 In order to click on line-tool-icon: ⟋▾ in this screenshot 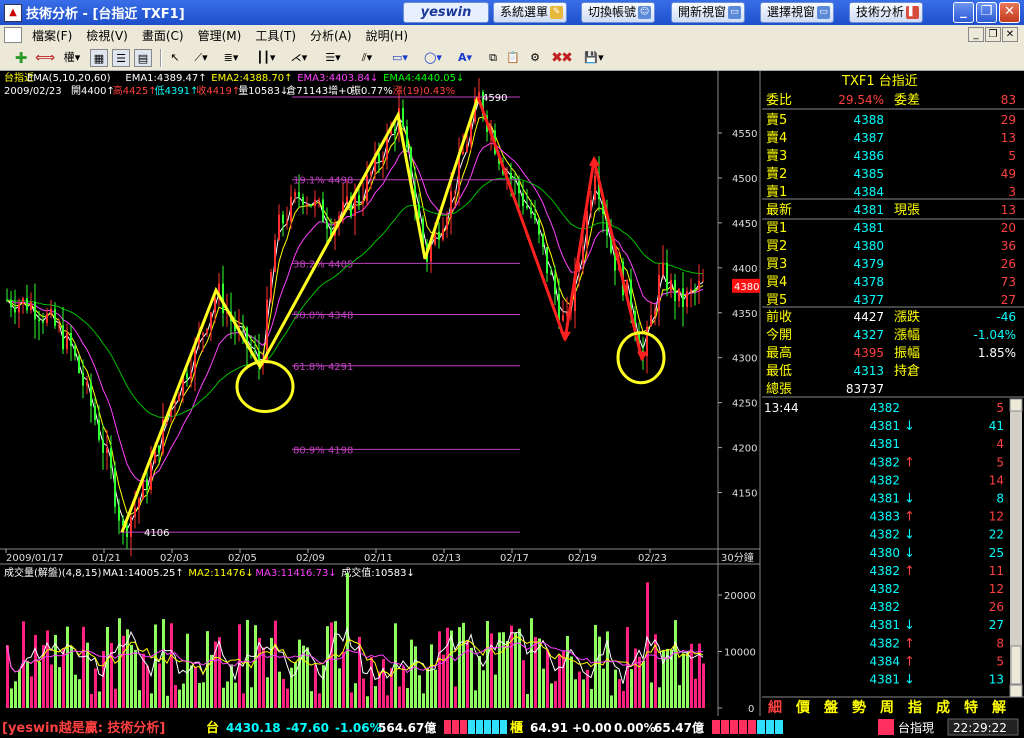, I will do `click(201, 58)`.